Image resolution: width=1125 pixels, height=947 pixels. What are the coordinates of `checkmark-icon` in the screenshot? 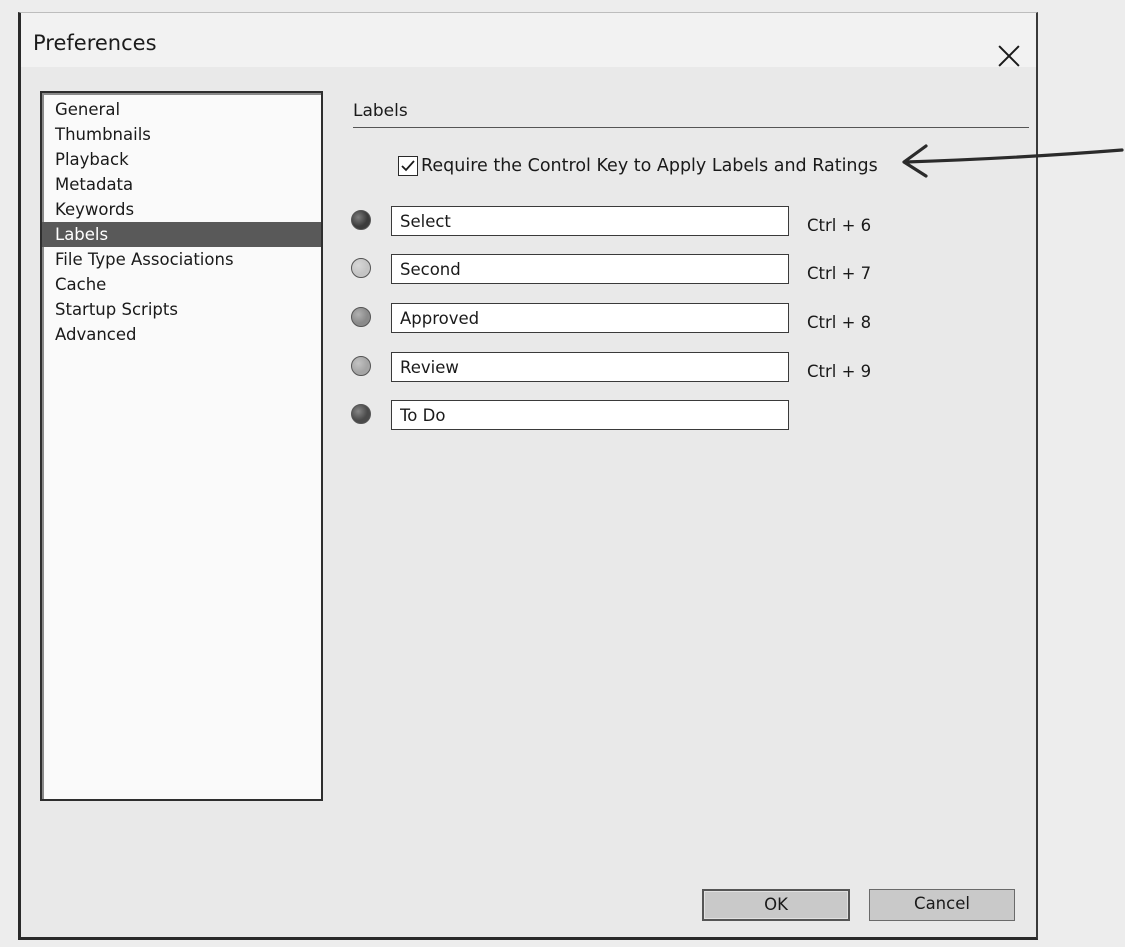 It's located at (408, 166).